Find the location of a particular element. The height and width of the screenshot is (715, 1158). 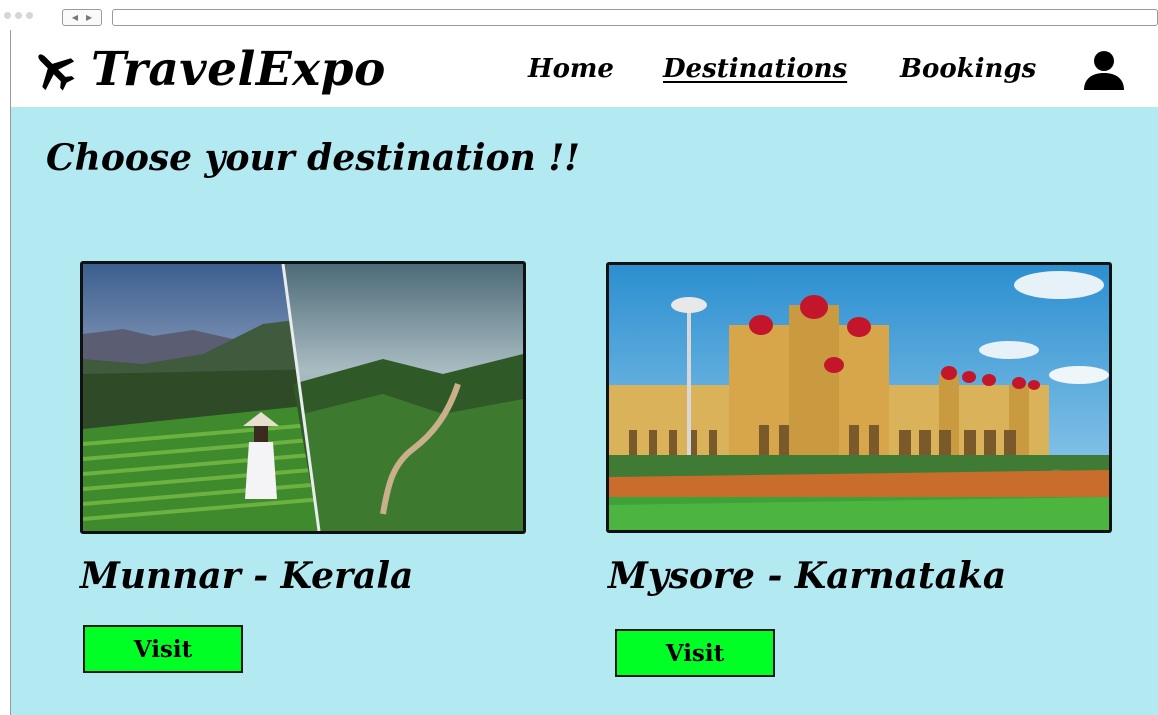

forward-arrow-icon: ▶ is located at coordinates (89, 17).